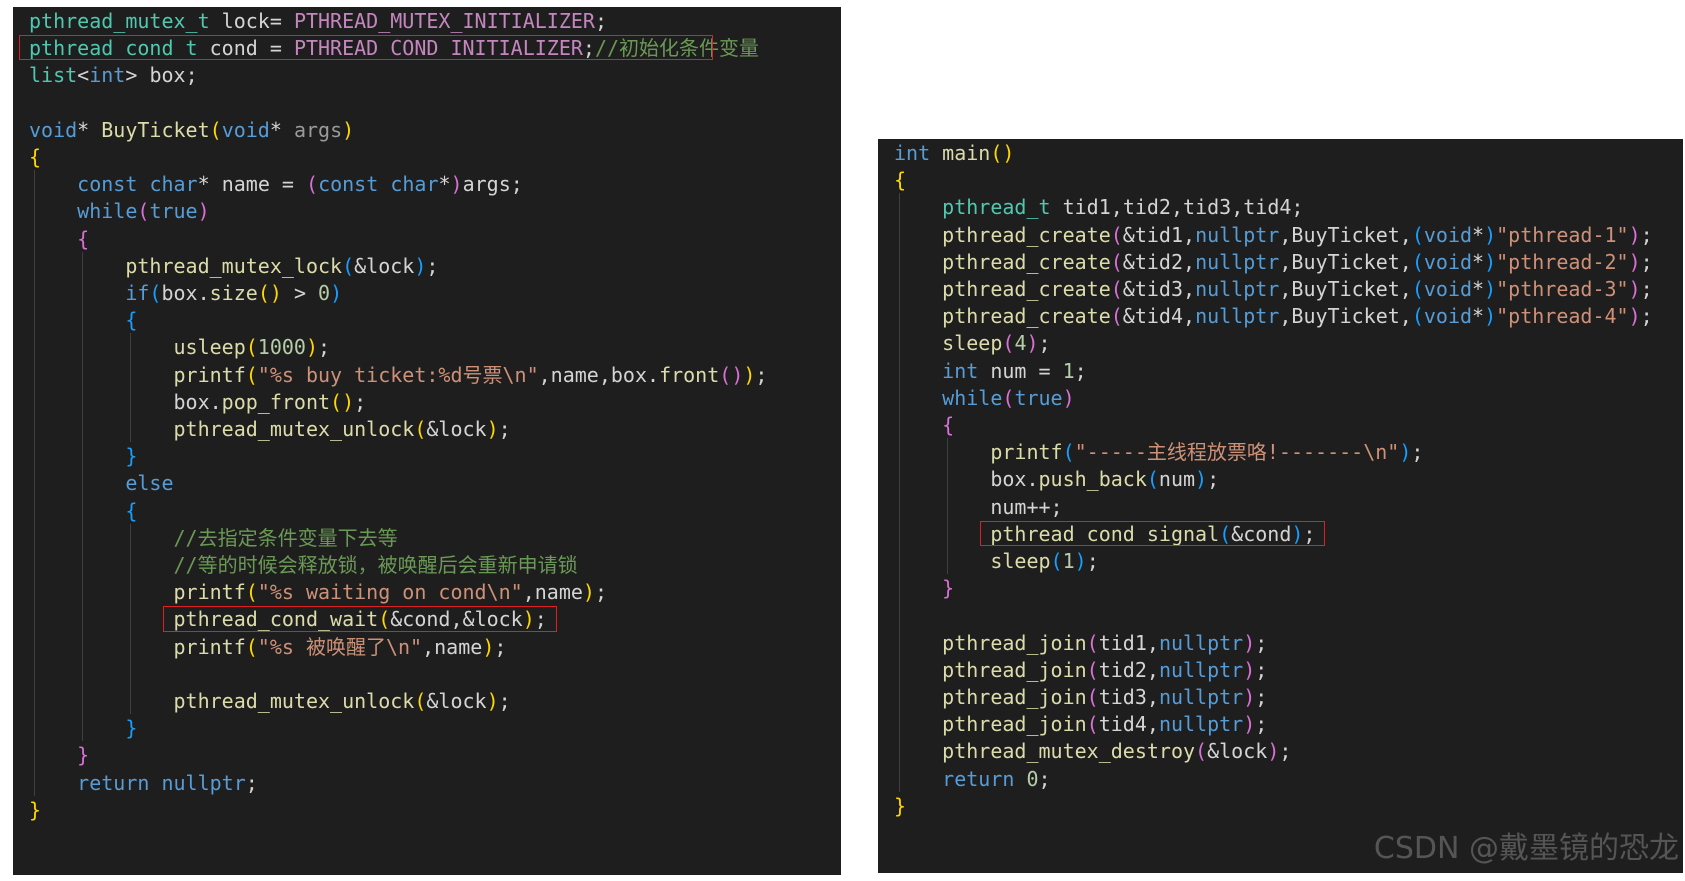 This screenshot has height=881, width=1685. I want to click on code-line: box.push_back(num);, so click(1105, 479).